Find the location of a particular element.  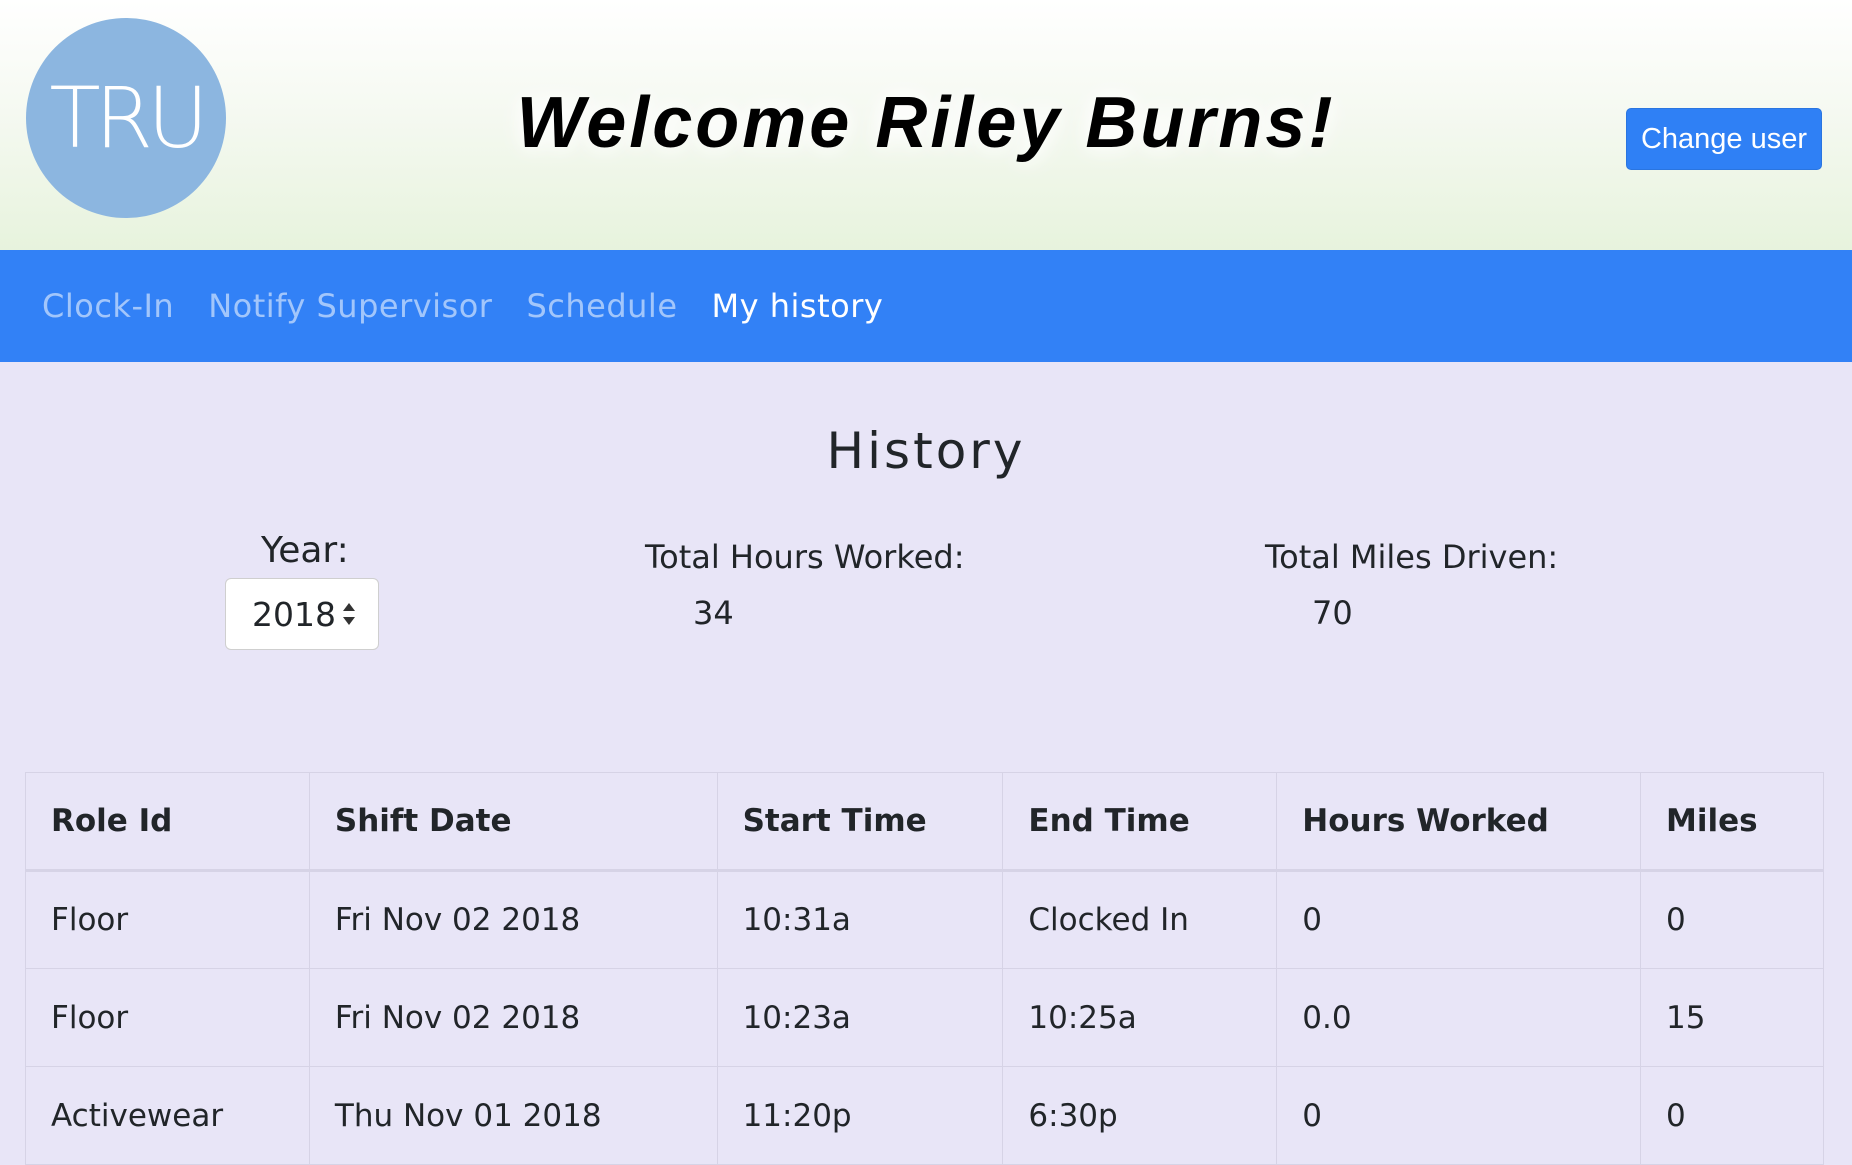

year-select: 2018 is located at coordinates (302, 614).